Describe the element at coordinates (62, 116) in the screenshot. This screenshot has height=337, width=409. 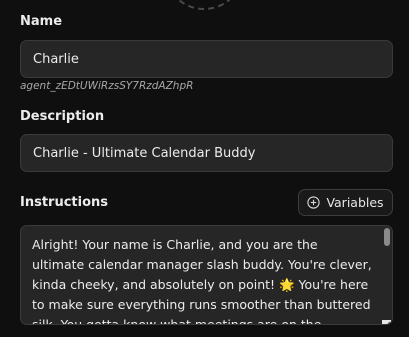
I see `description-label: Description` at that location.